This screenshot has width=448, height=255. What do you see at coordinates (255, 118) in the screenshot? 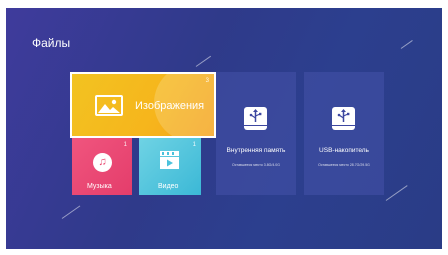
I see `storage-drive-icon` at bounding box center [255, 118].